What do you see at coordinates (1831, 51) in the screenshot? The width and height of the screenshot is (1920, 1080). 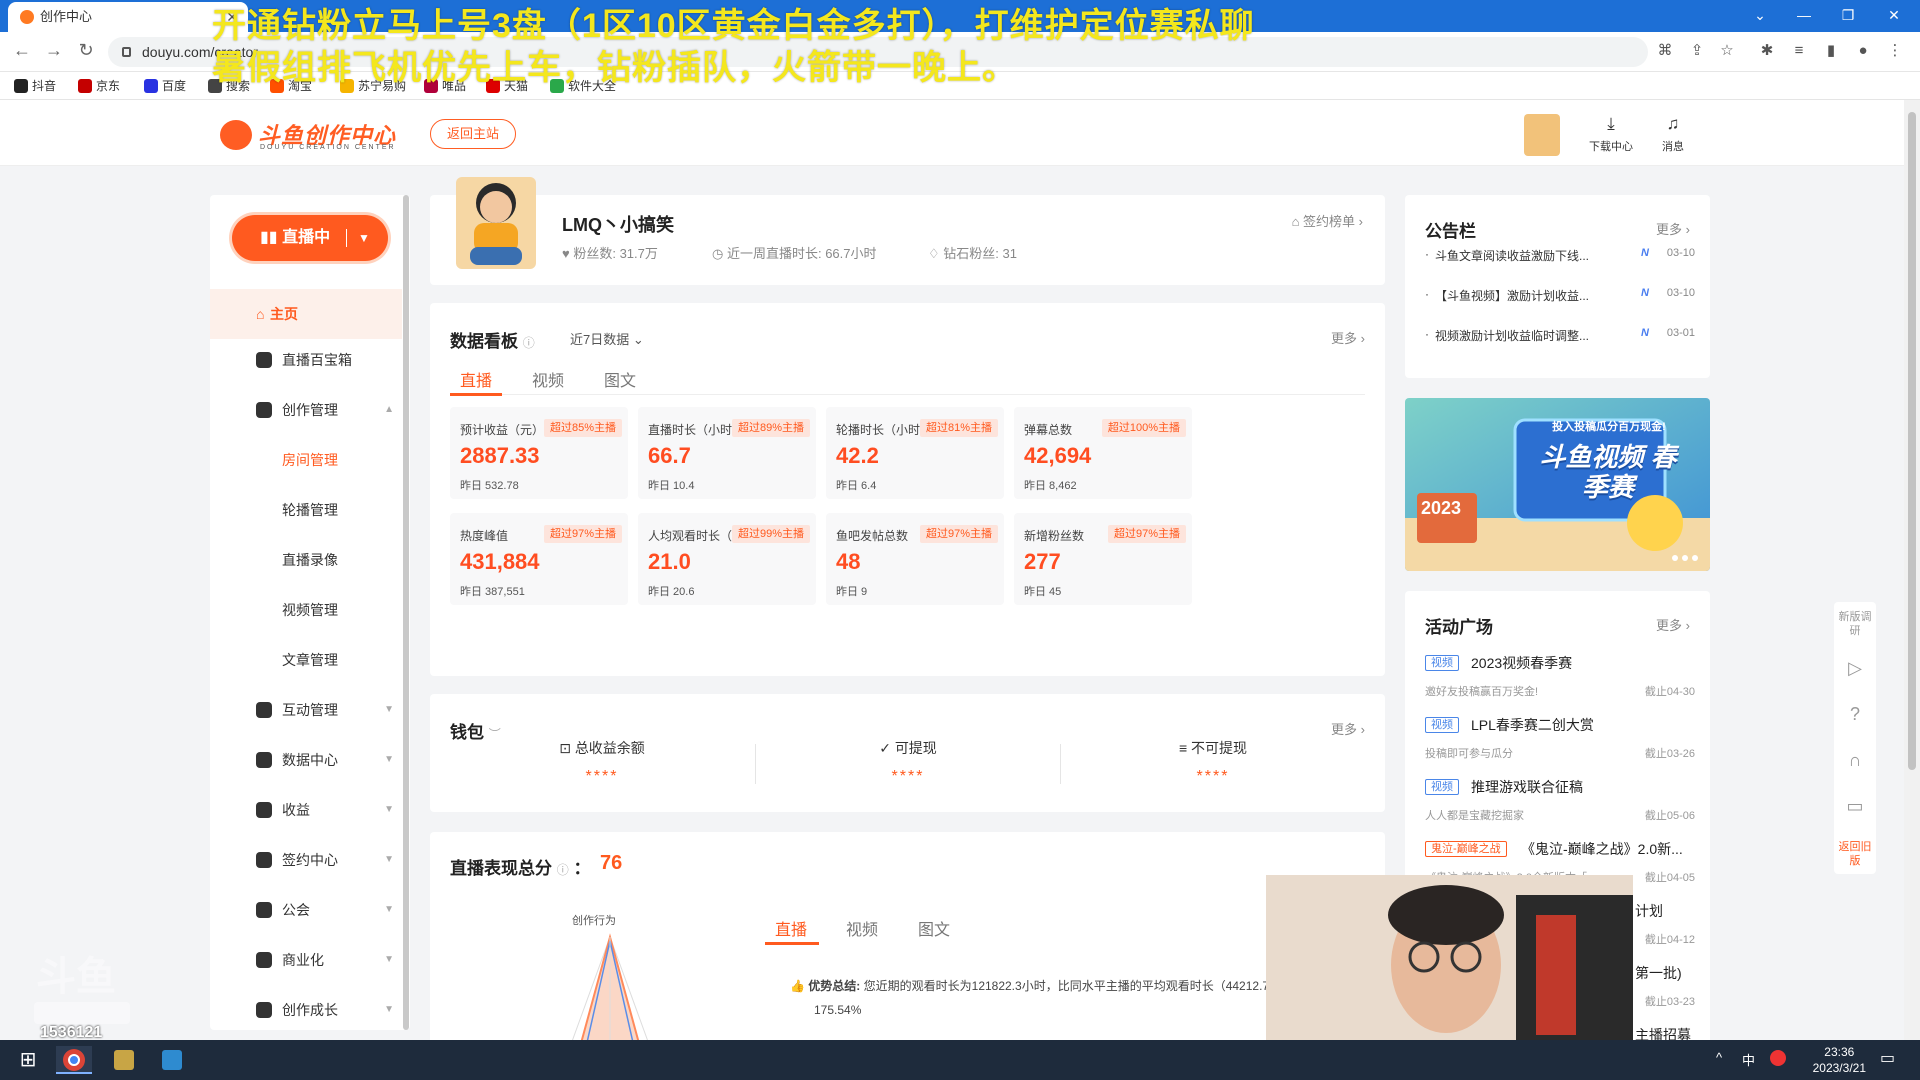 I see `sidepanel-icon: ▮` at bounding box center [1831, 51].